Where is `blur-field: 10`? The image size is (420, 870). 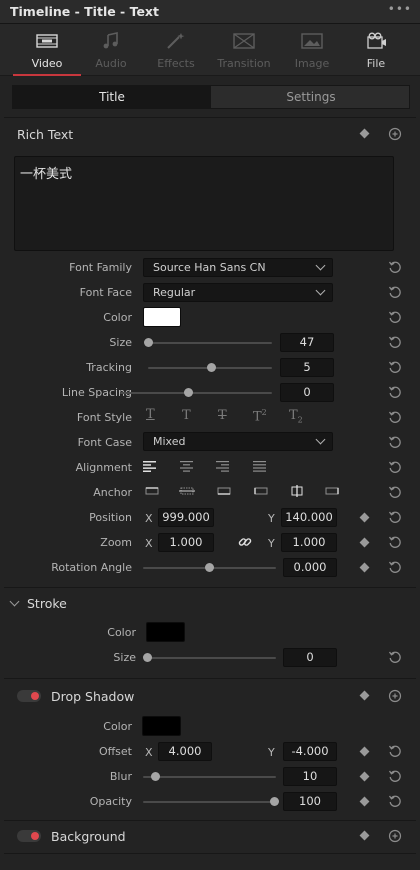 blur-field: 10 is located at coordinates (310, 776).